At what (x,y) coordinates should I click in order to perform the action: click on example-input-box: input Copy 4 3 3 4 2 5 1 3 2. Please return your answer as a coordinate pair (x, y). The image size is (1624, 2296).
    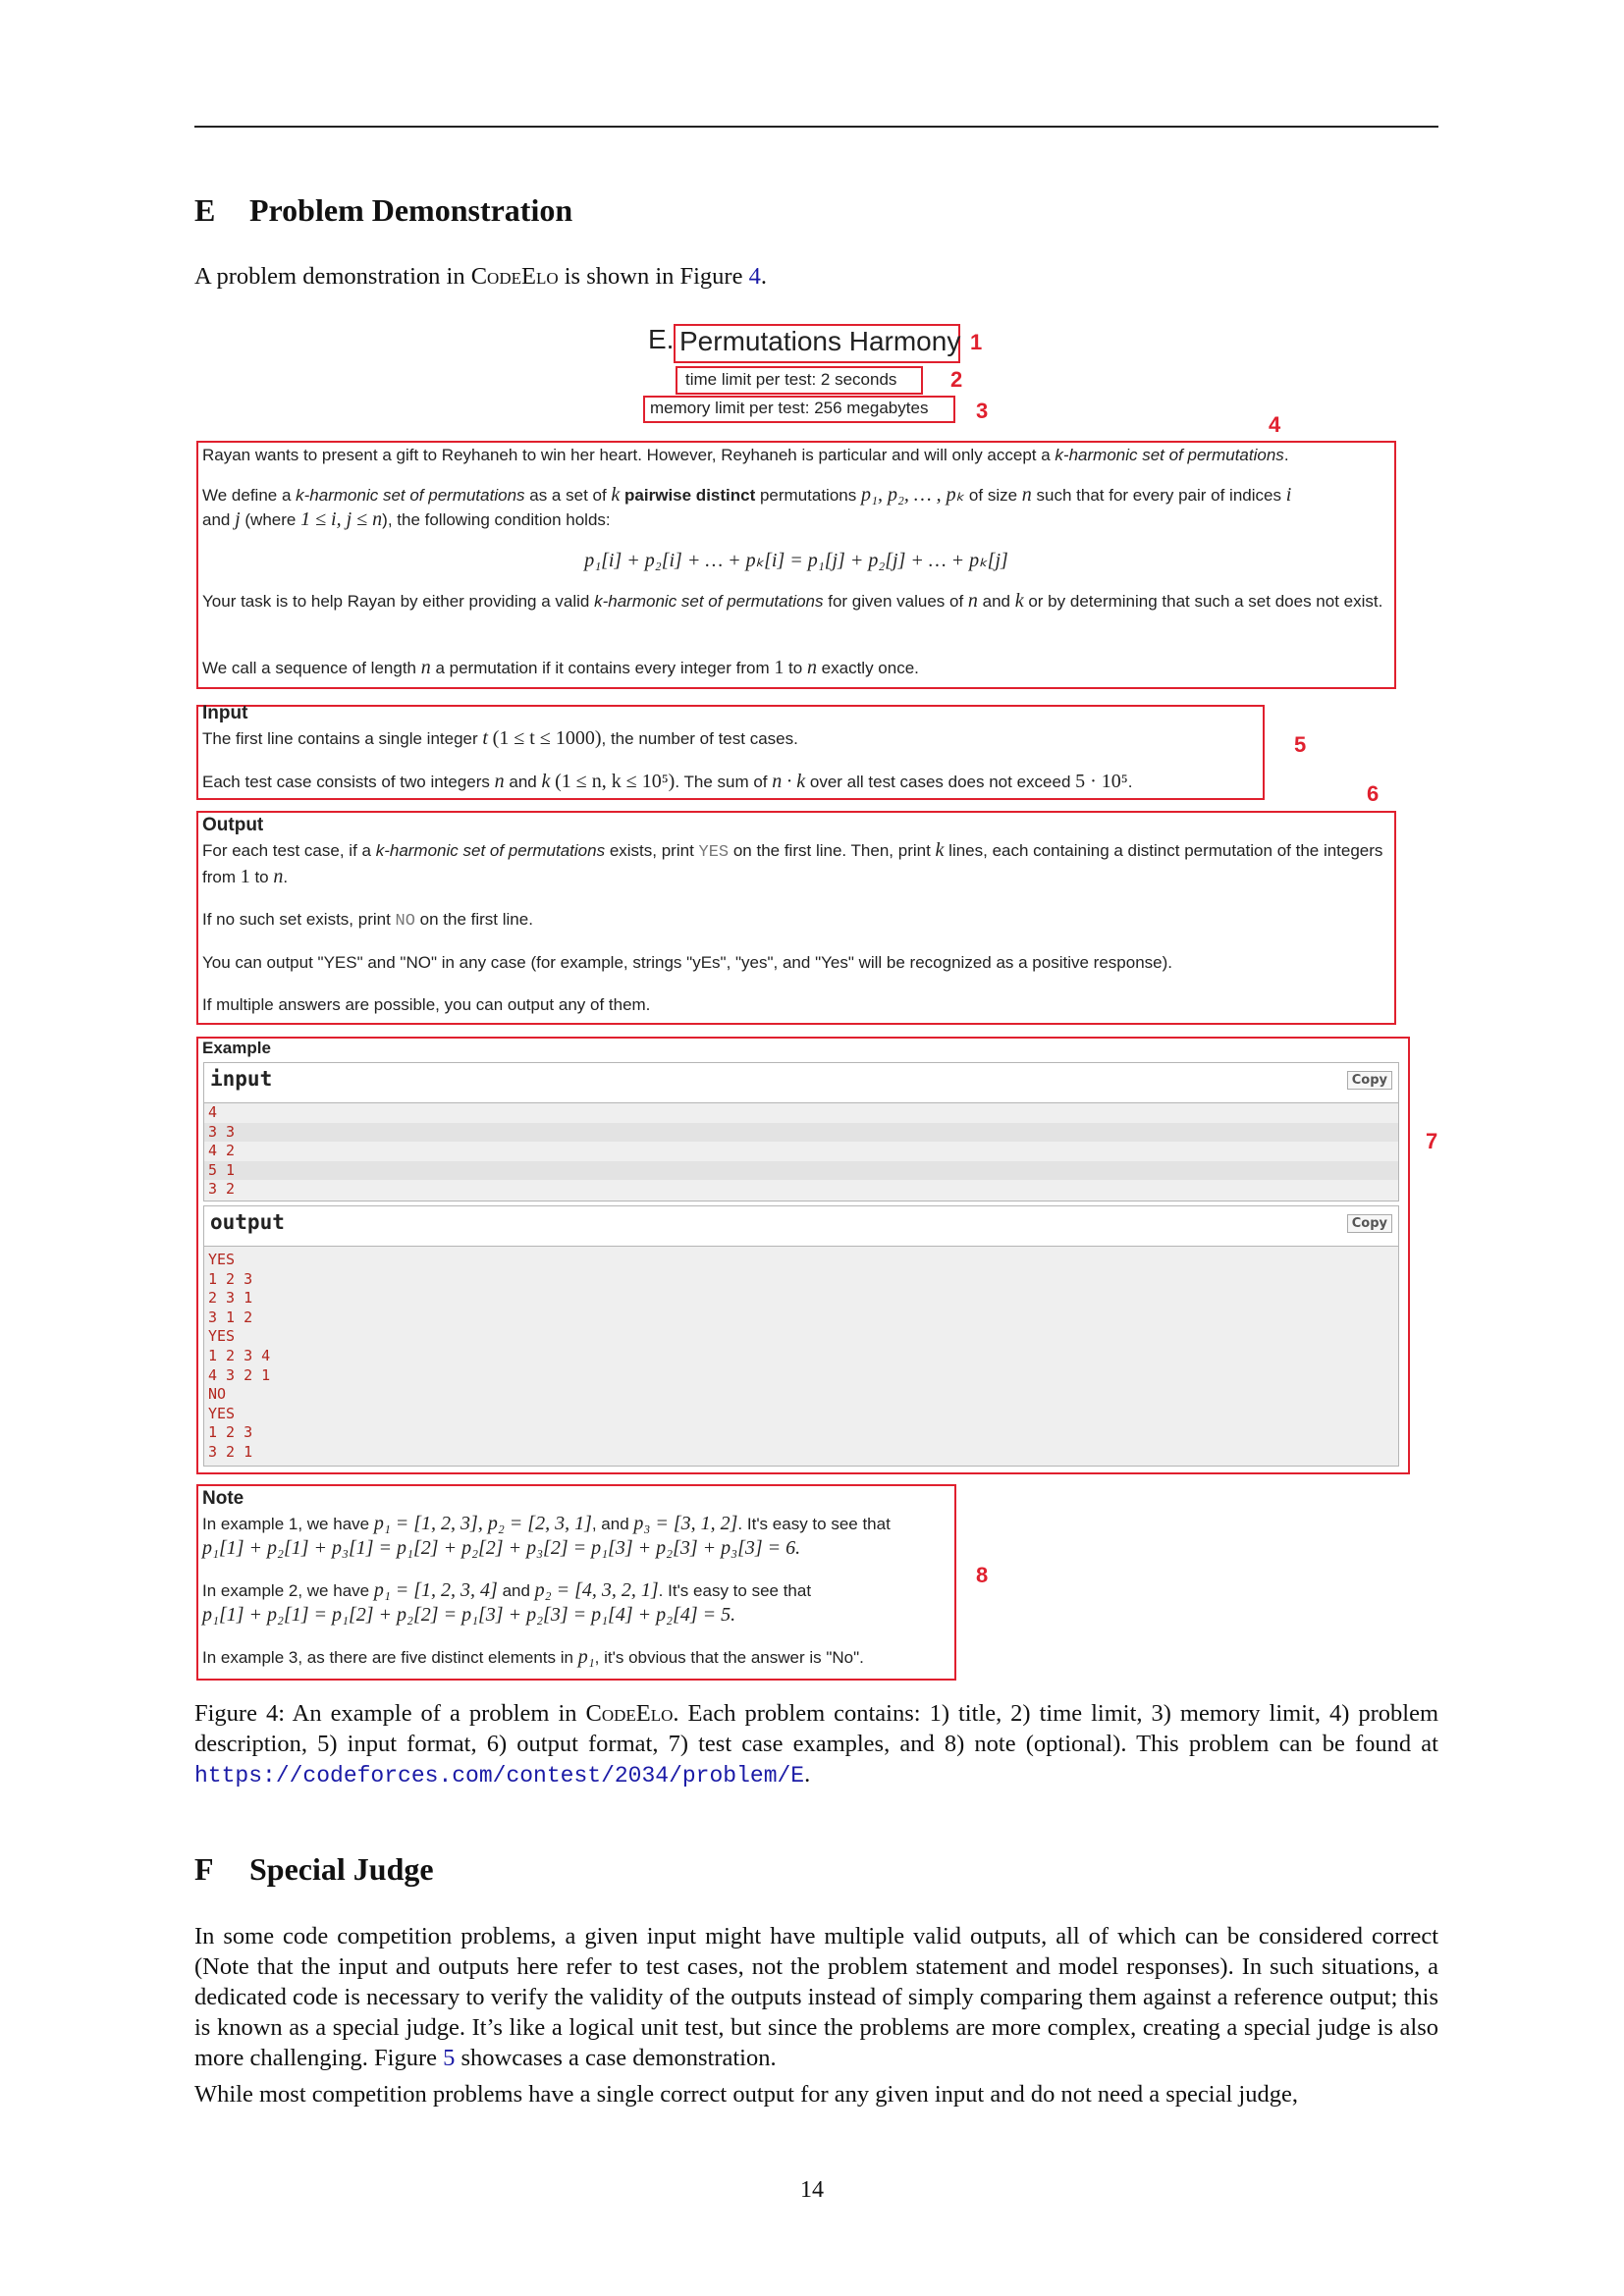
    Looking at the image, I should click on (801, 1131).